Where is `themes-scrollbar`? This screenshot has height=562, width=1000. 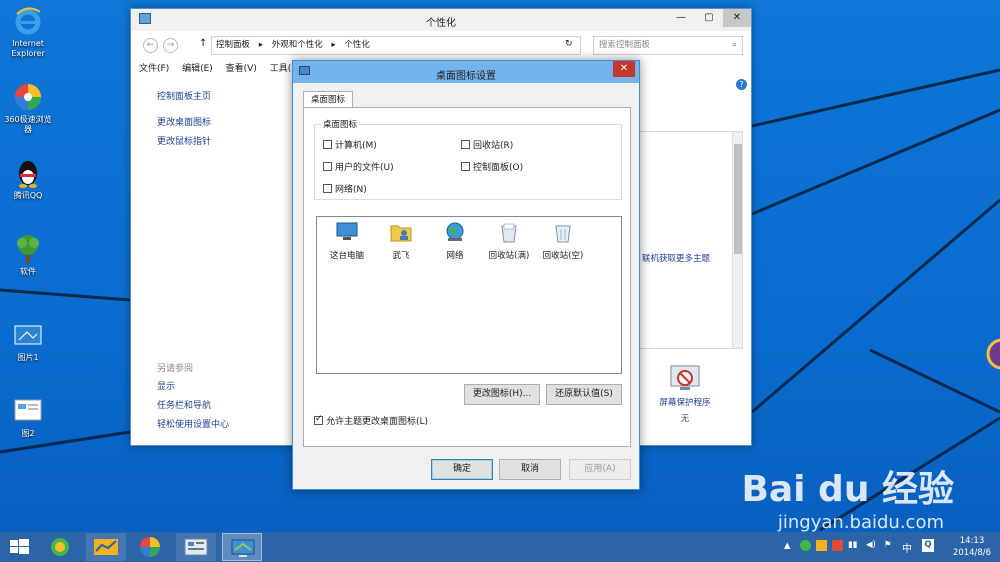
themes-scrollbar is located at coordinates (737, 240).